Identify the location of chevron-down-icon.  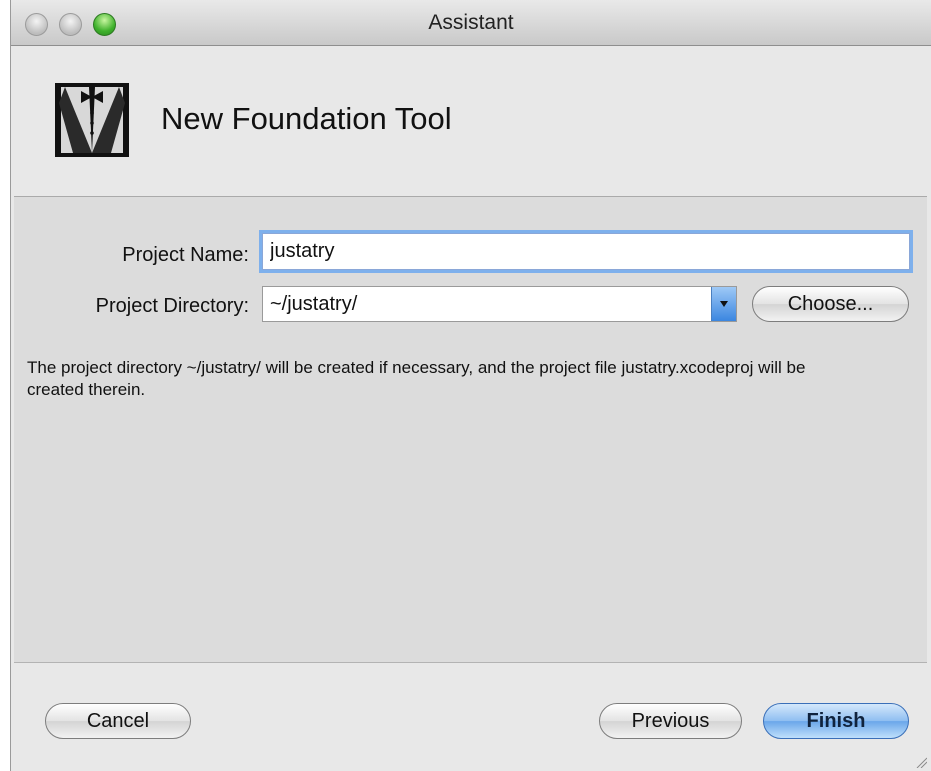
(723, 304).